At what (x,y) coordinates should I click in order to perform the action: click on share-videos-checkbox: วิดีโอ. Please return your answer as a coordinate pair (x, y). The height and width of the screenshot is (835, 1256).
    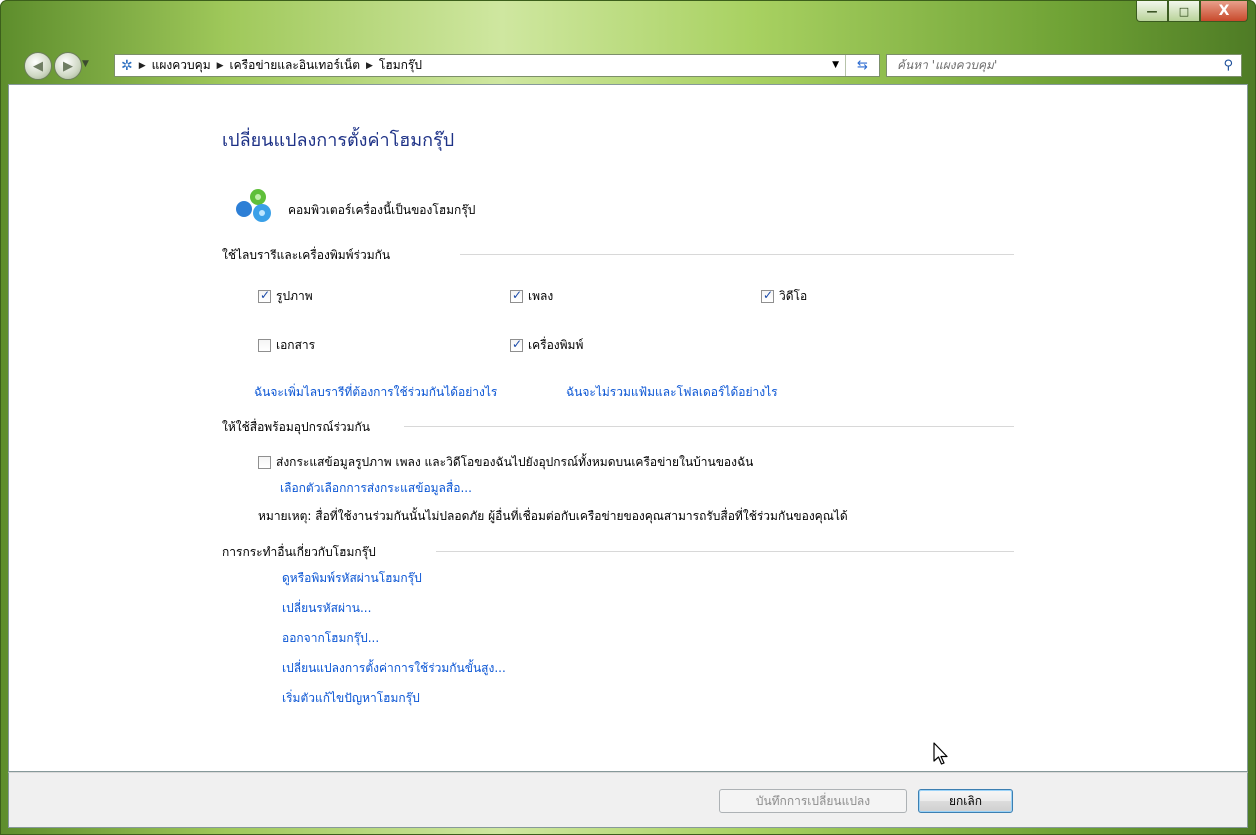
    Looking at the image, I should click on (784, 296).